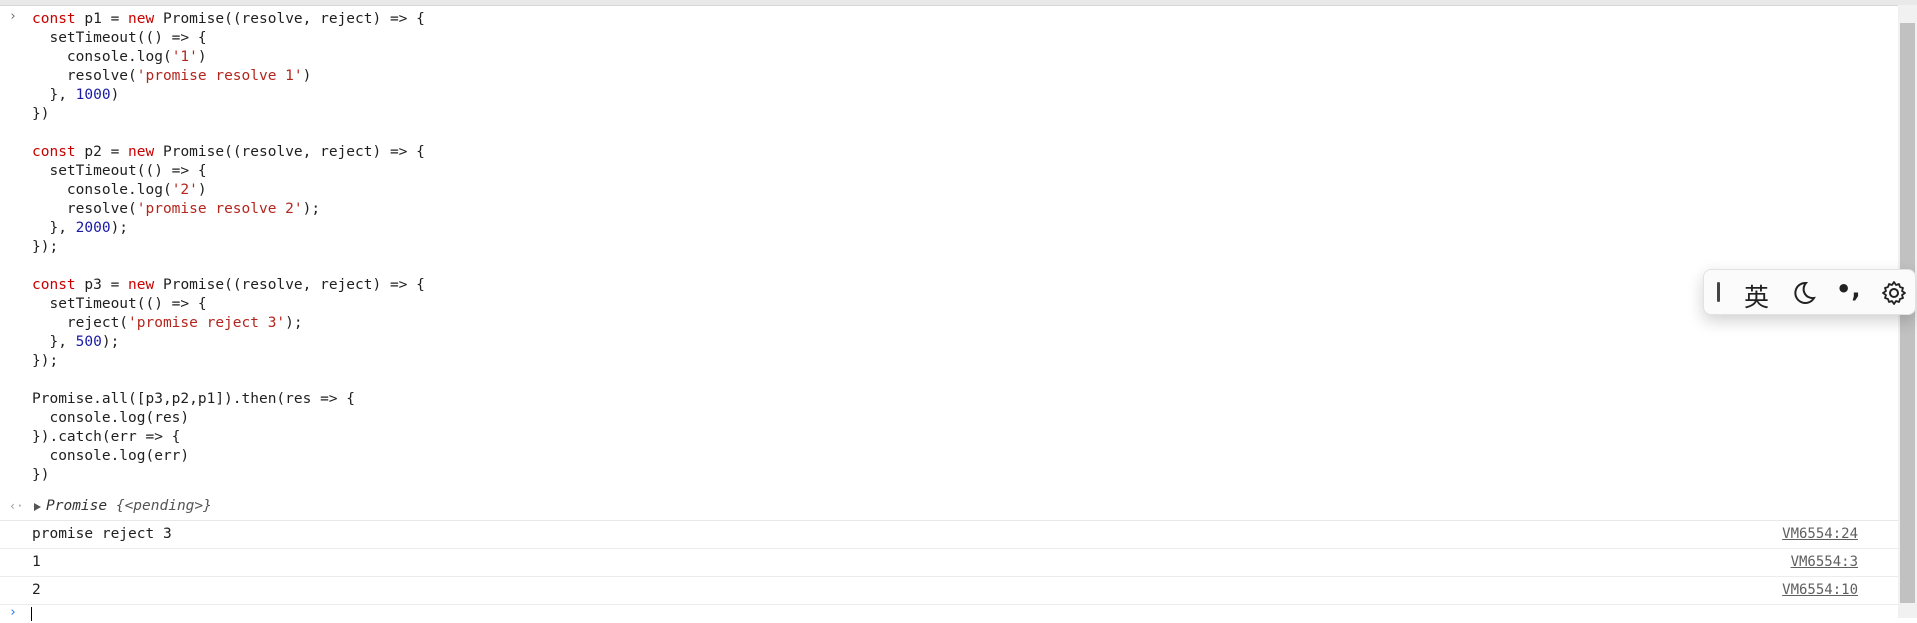 Image resolution: width=1917 pixels, height=623 pixels. What do you see at coordinates (949, 535) in the screenshot?
I see `log-row: promise reject 3 VM6554:24` at bounding box center [949, 535].